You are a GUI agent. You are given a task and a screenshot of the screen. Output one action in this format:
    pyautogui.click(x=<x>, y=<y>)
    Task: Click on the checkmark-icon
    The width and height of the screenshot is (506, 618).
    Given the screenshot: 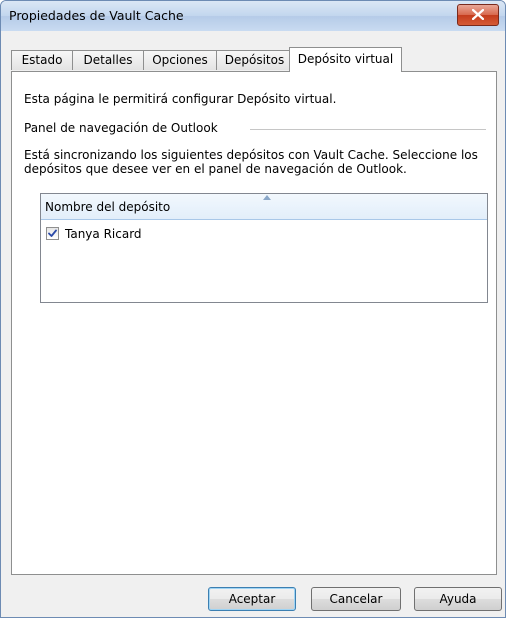 What is the action you would take?
    pyautogui.click(x=52, y=233)
    